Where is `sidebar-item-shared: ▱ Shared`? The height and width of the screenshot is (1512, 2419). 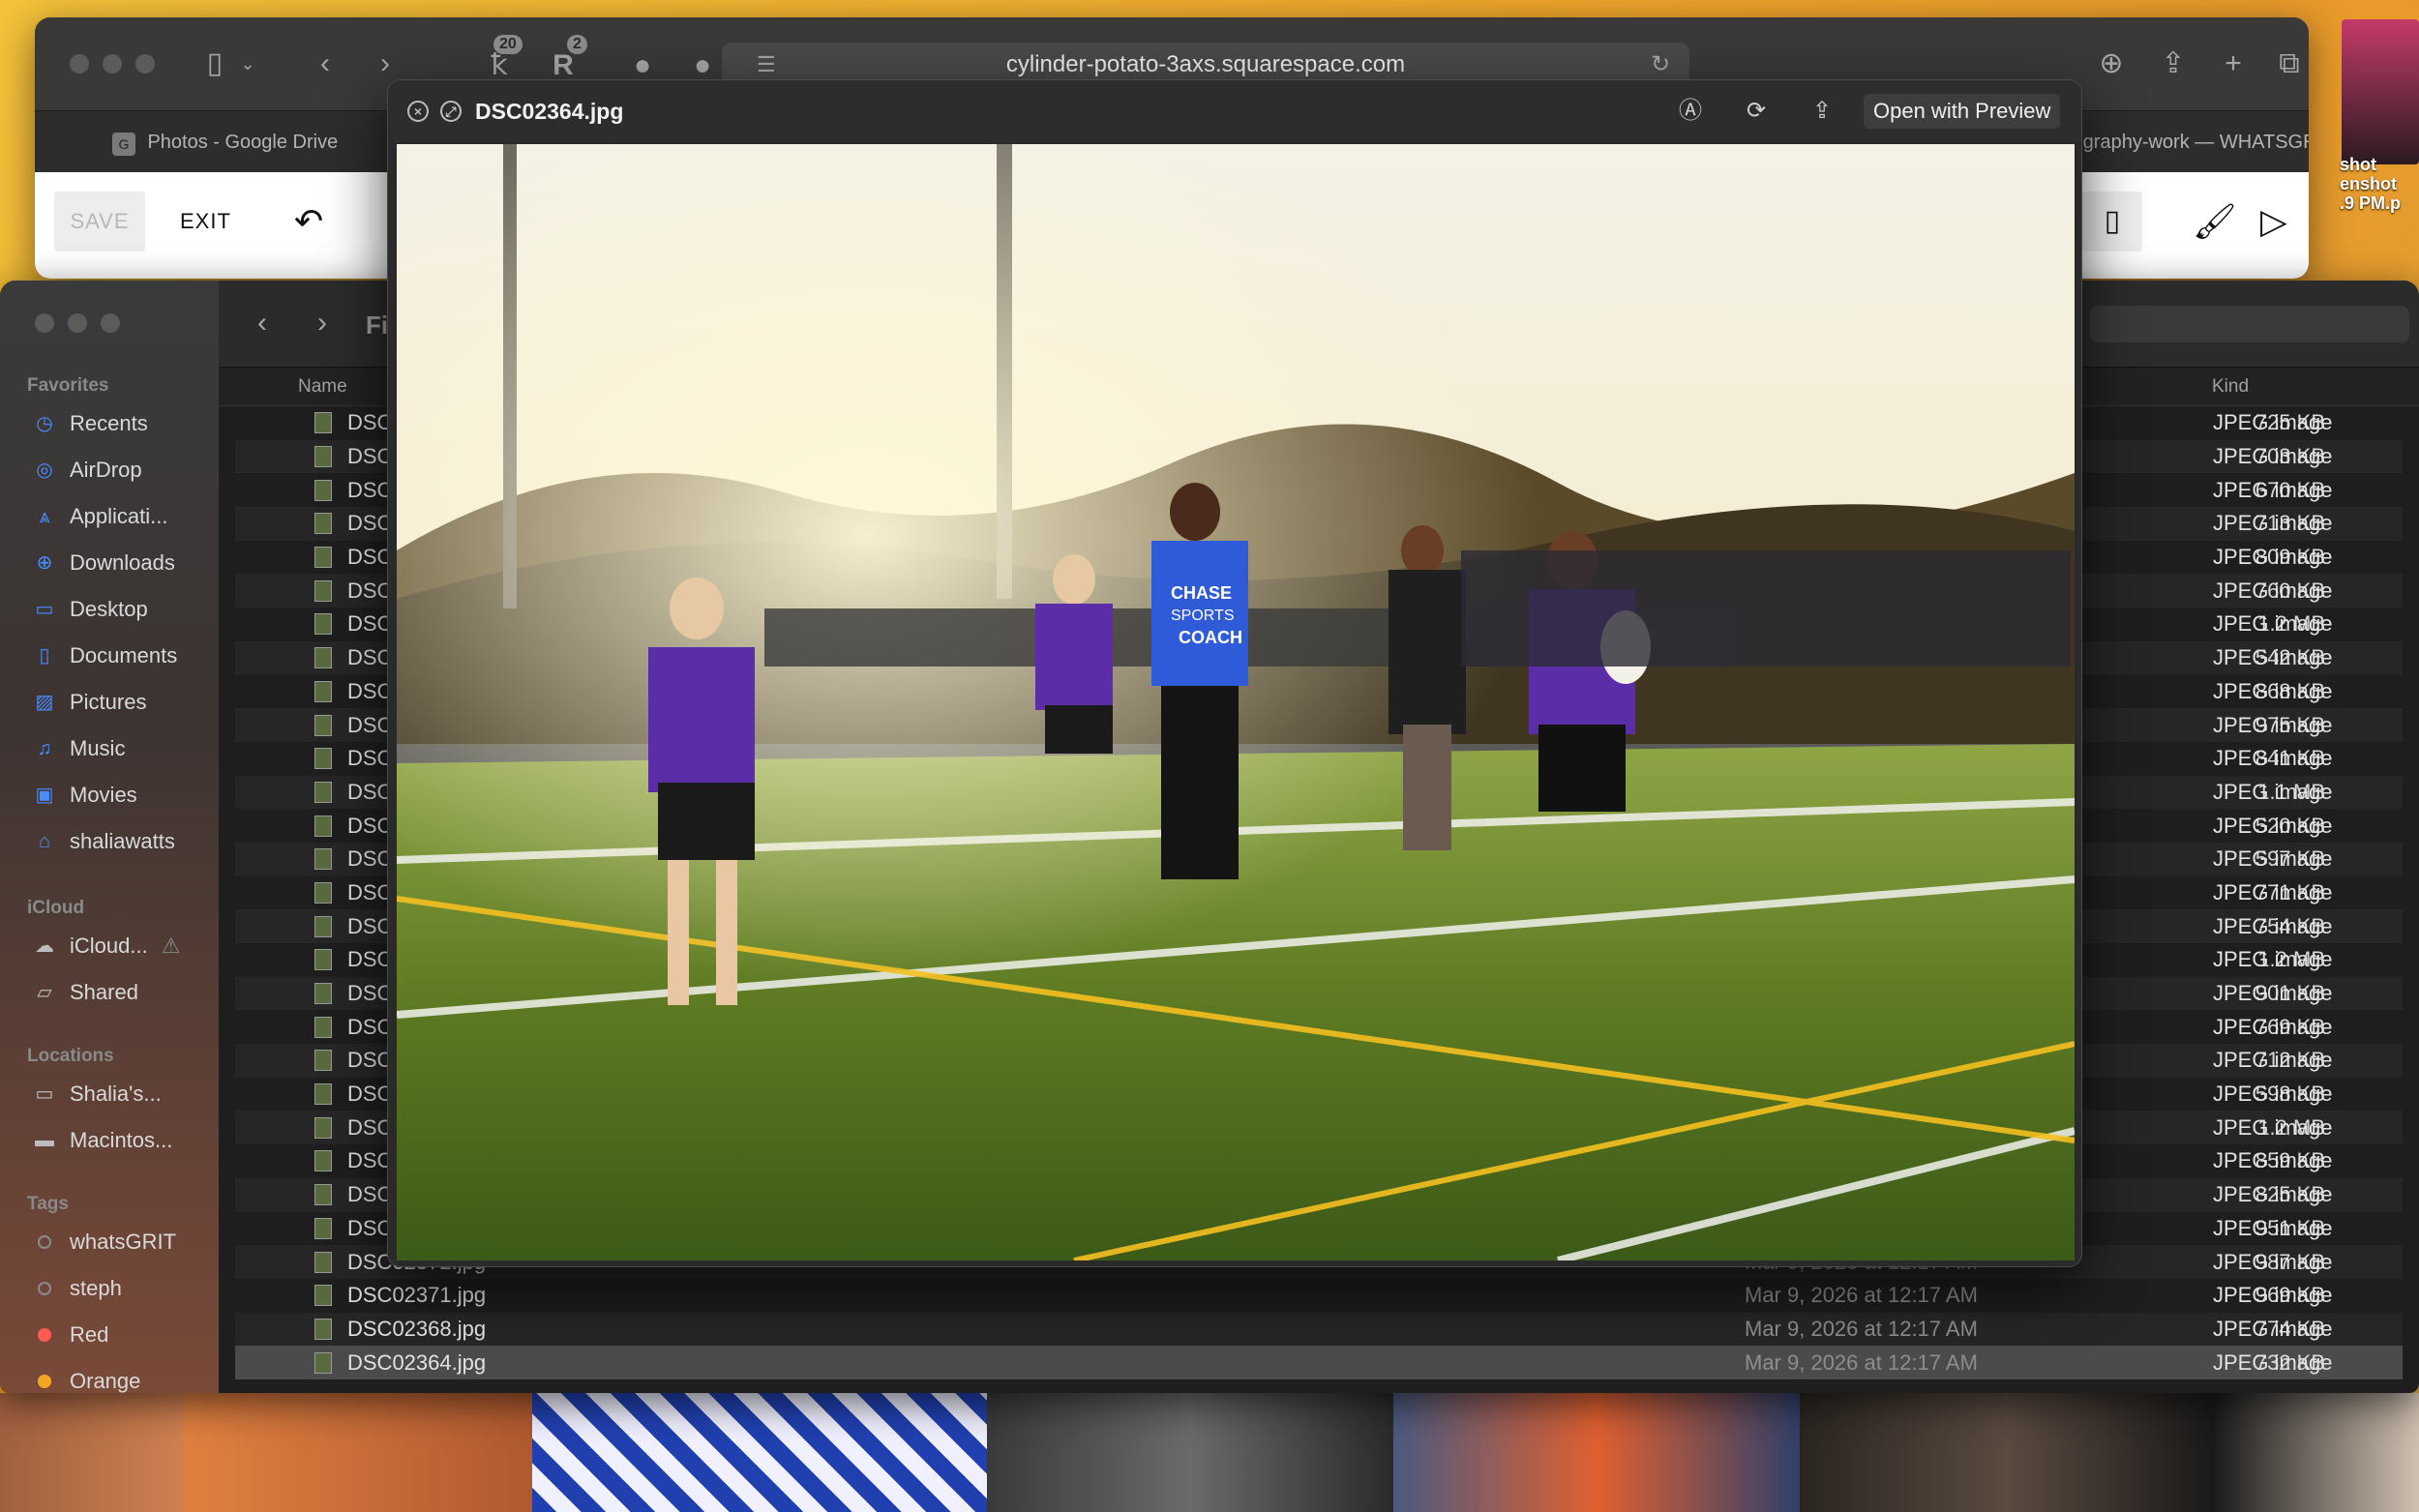 sidebar-item-shared: ▱ Shared is located at coordinates (123, 993).